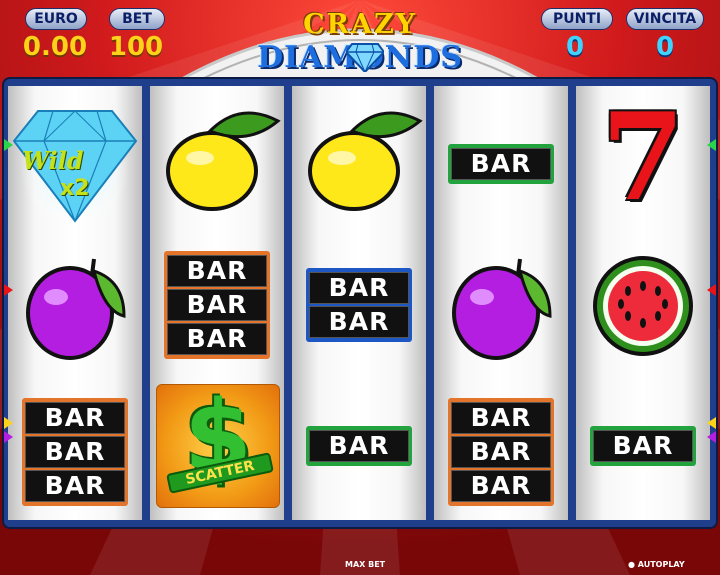  I want to click on scatter-tile: $ SCATTER, so click(218, 444).